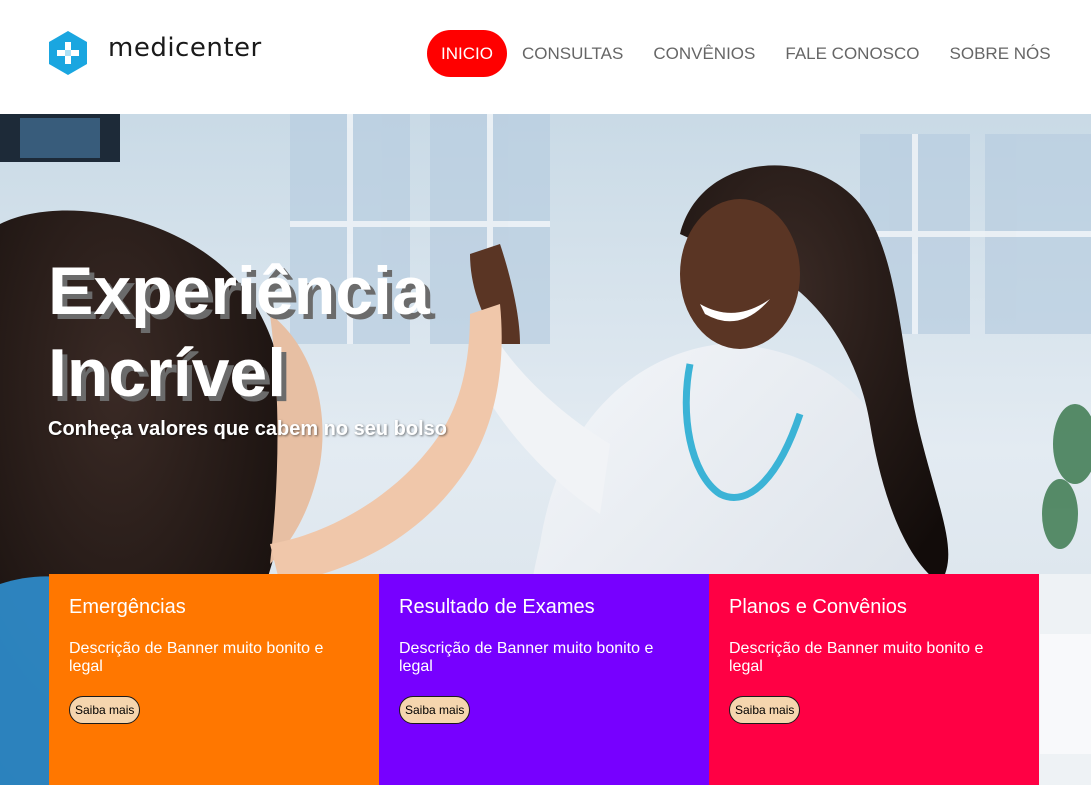  I want to click on nav-item-inicio: INICIO, so click(467, 53).